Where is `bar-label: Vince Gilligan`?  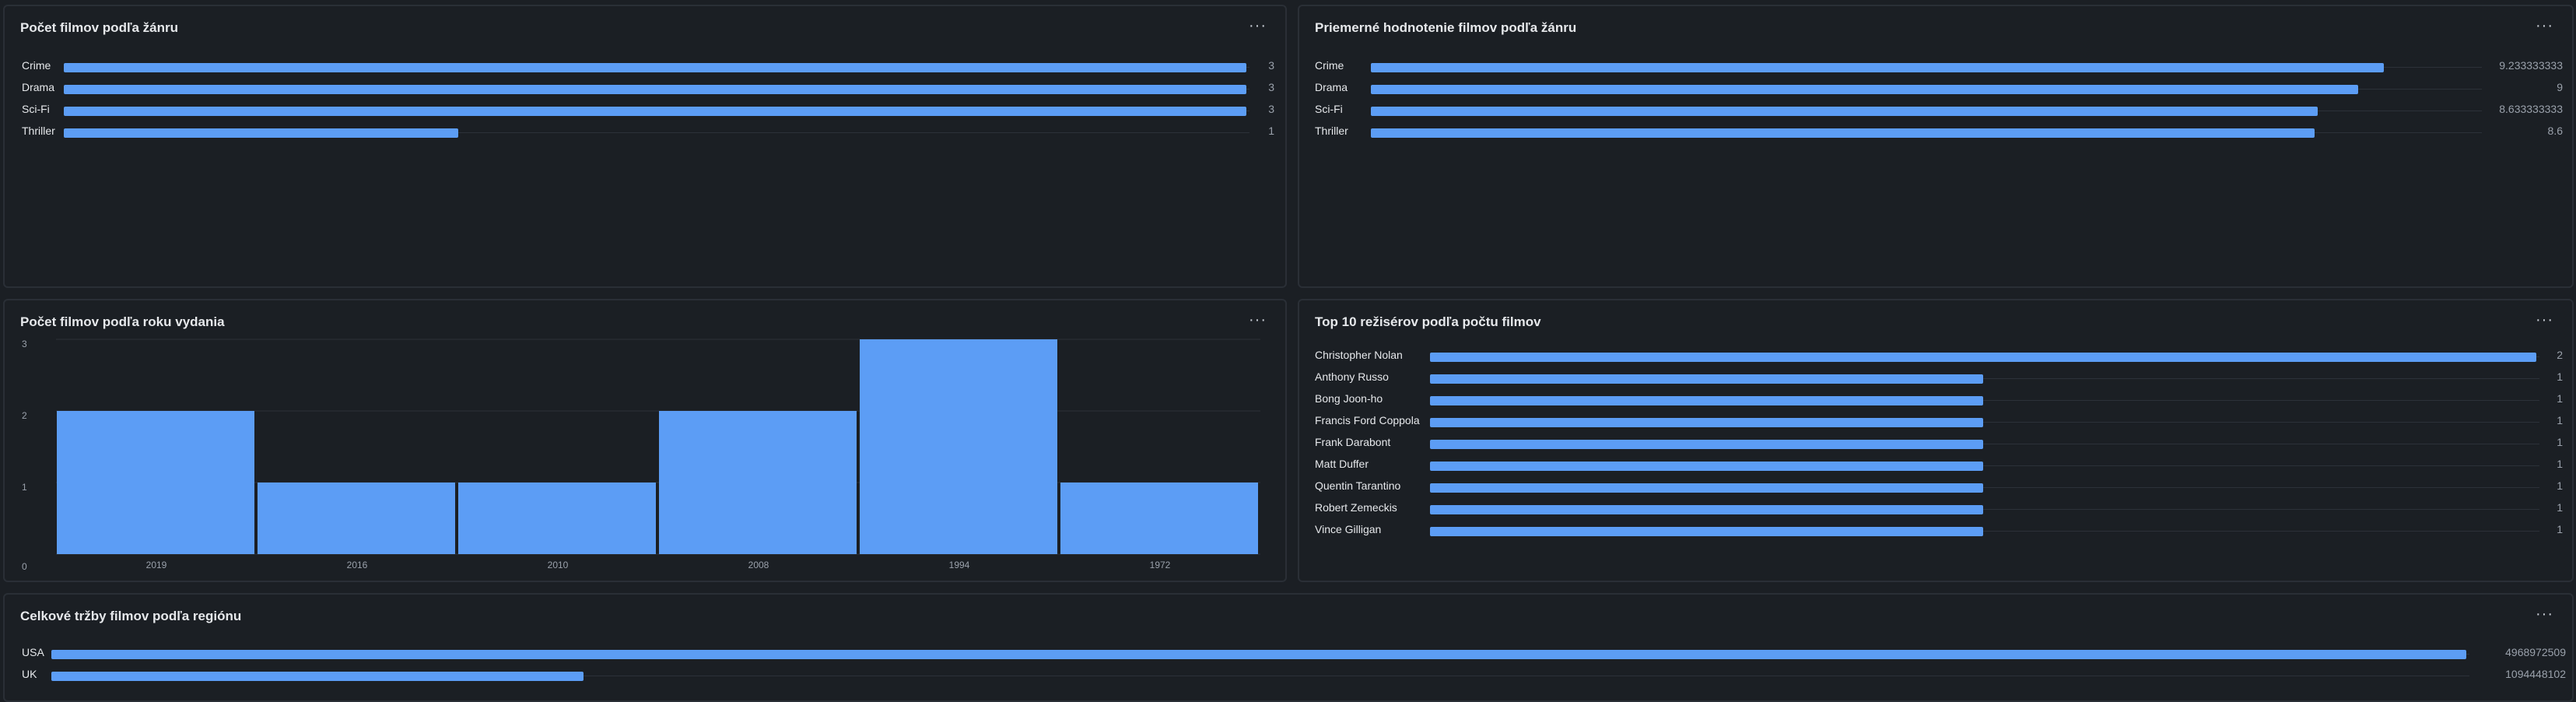
bar-label: Vince Gilligan is located at coordinates (1348, 529).